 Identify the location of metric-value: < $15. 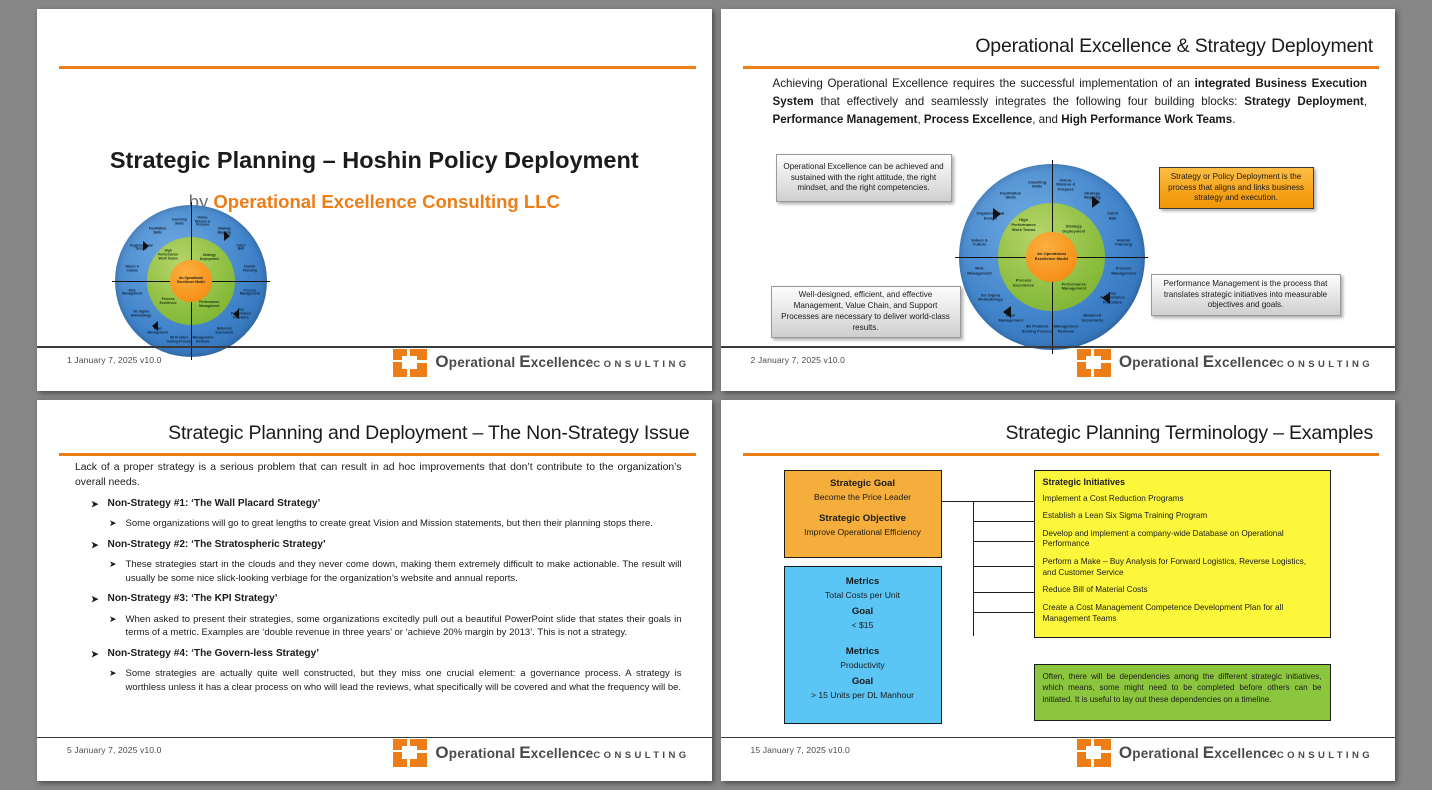
(862, 624).